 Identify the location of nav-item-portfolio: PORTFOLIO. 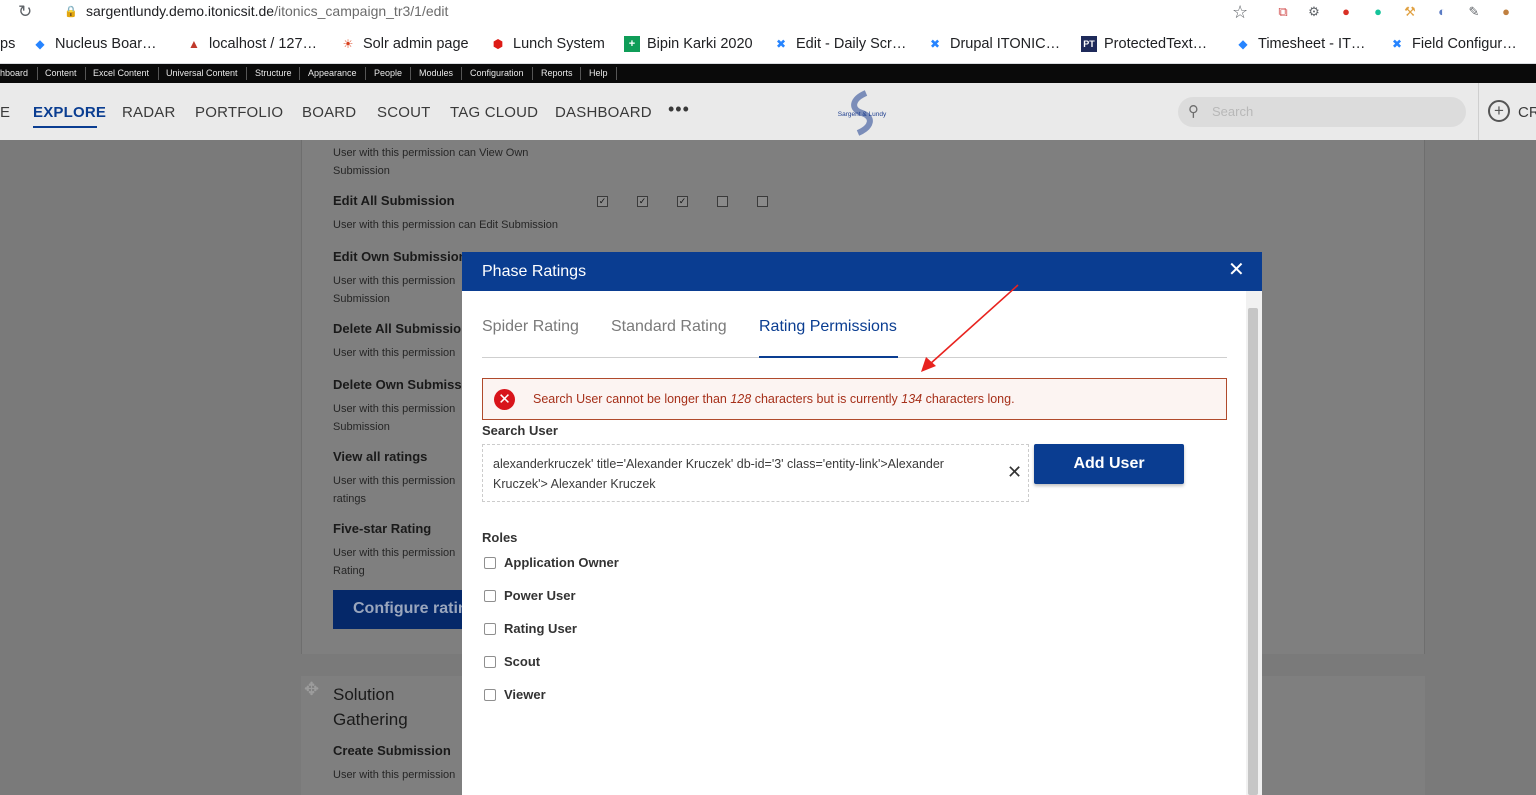
(239, 112).